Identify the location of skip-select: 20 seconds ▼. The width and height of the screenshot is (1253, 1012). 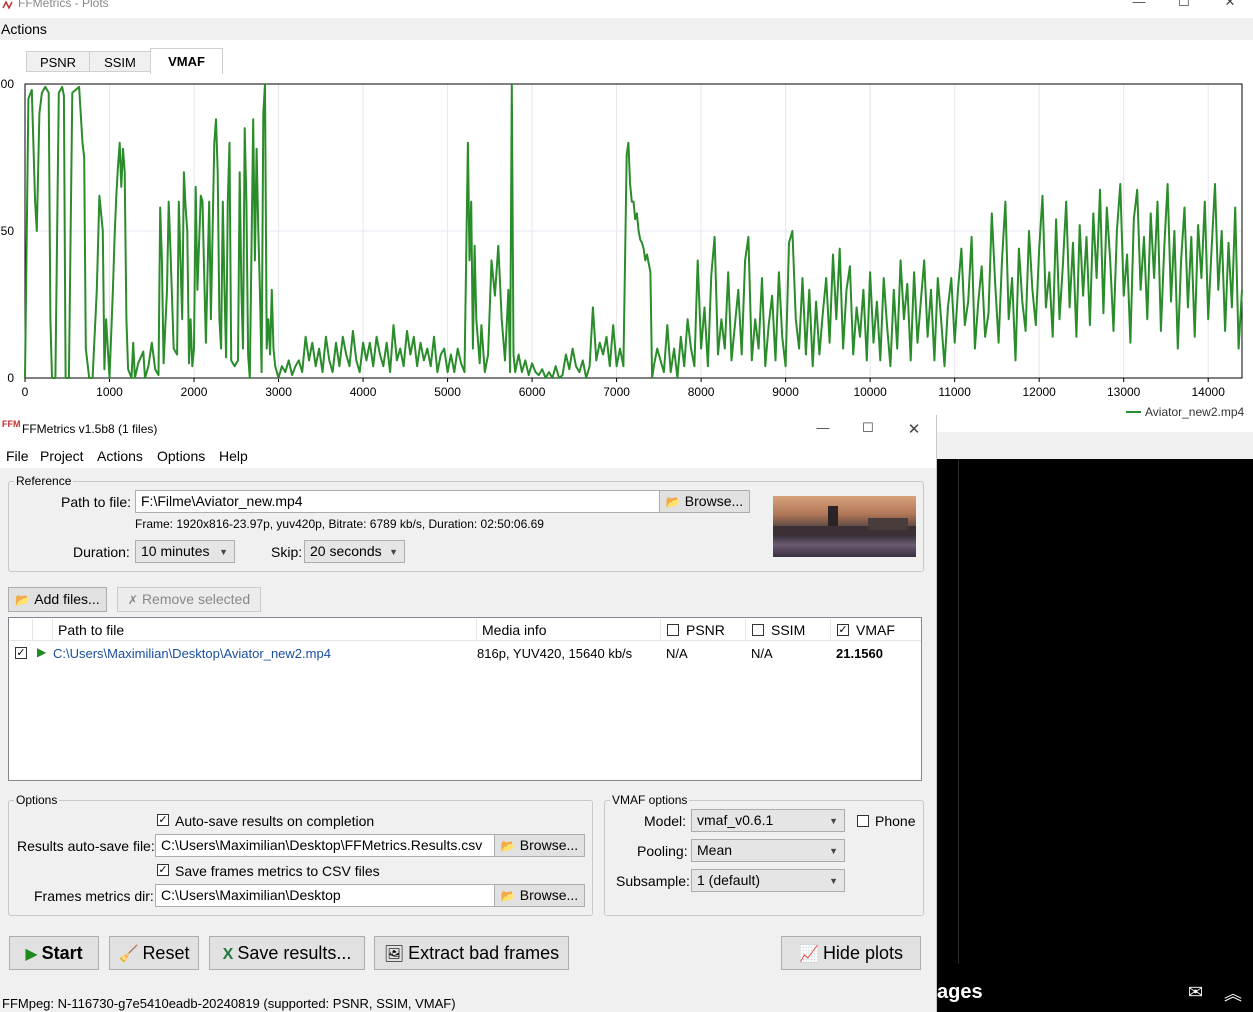
(354, 551).